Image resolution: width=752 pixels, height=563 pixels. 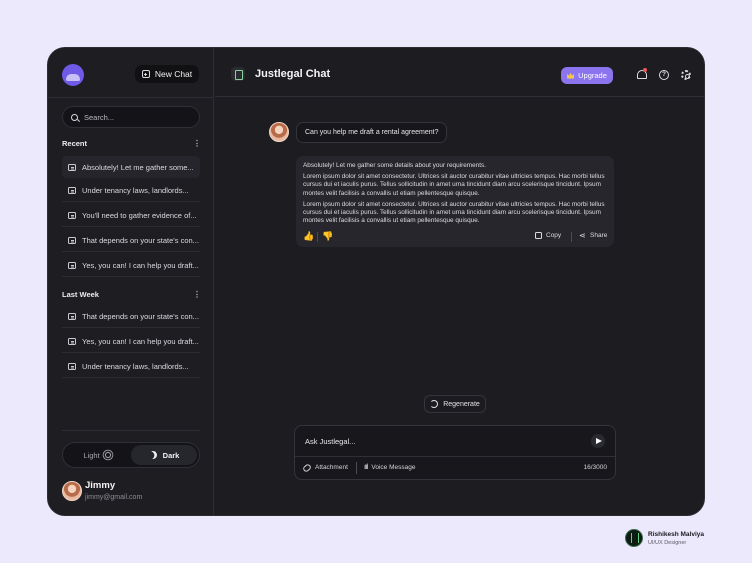 I want to click on new-chat-label: New Chat, so click(x=173, y=74).